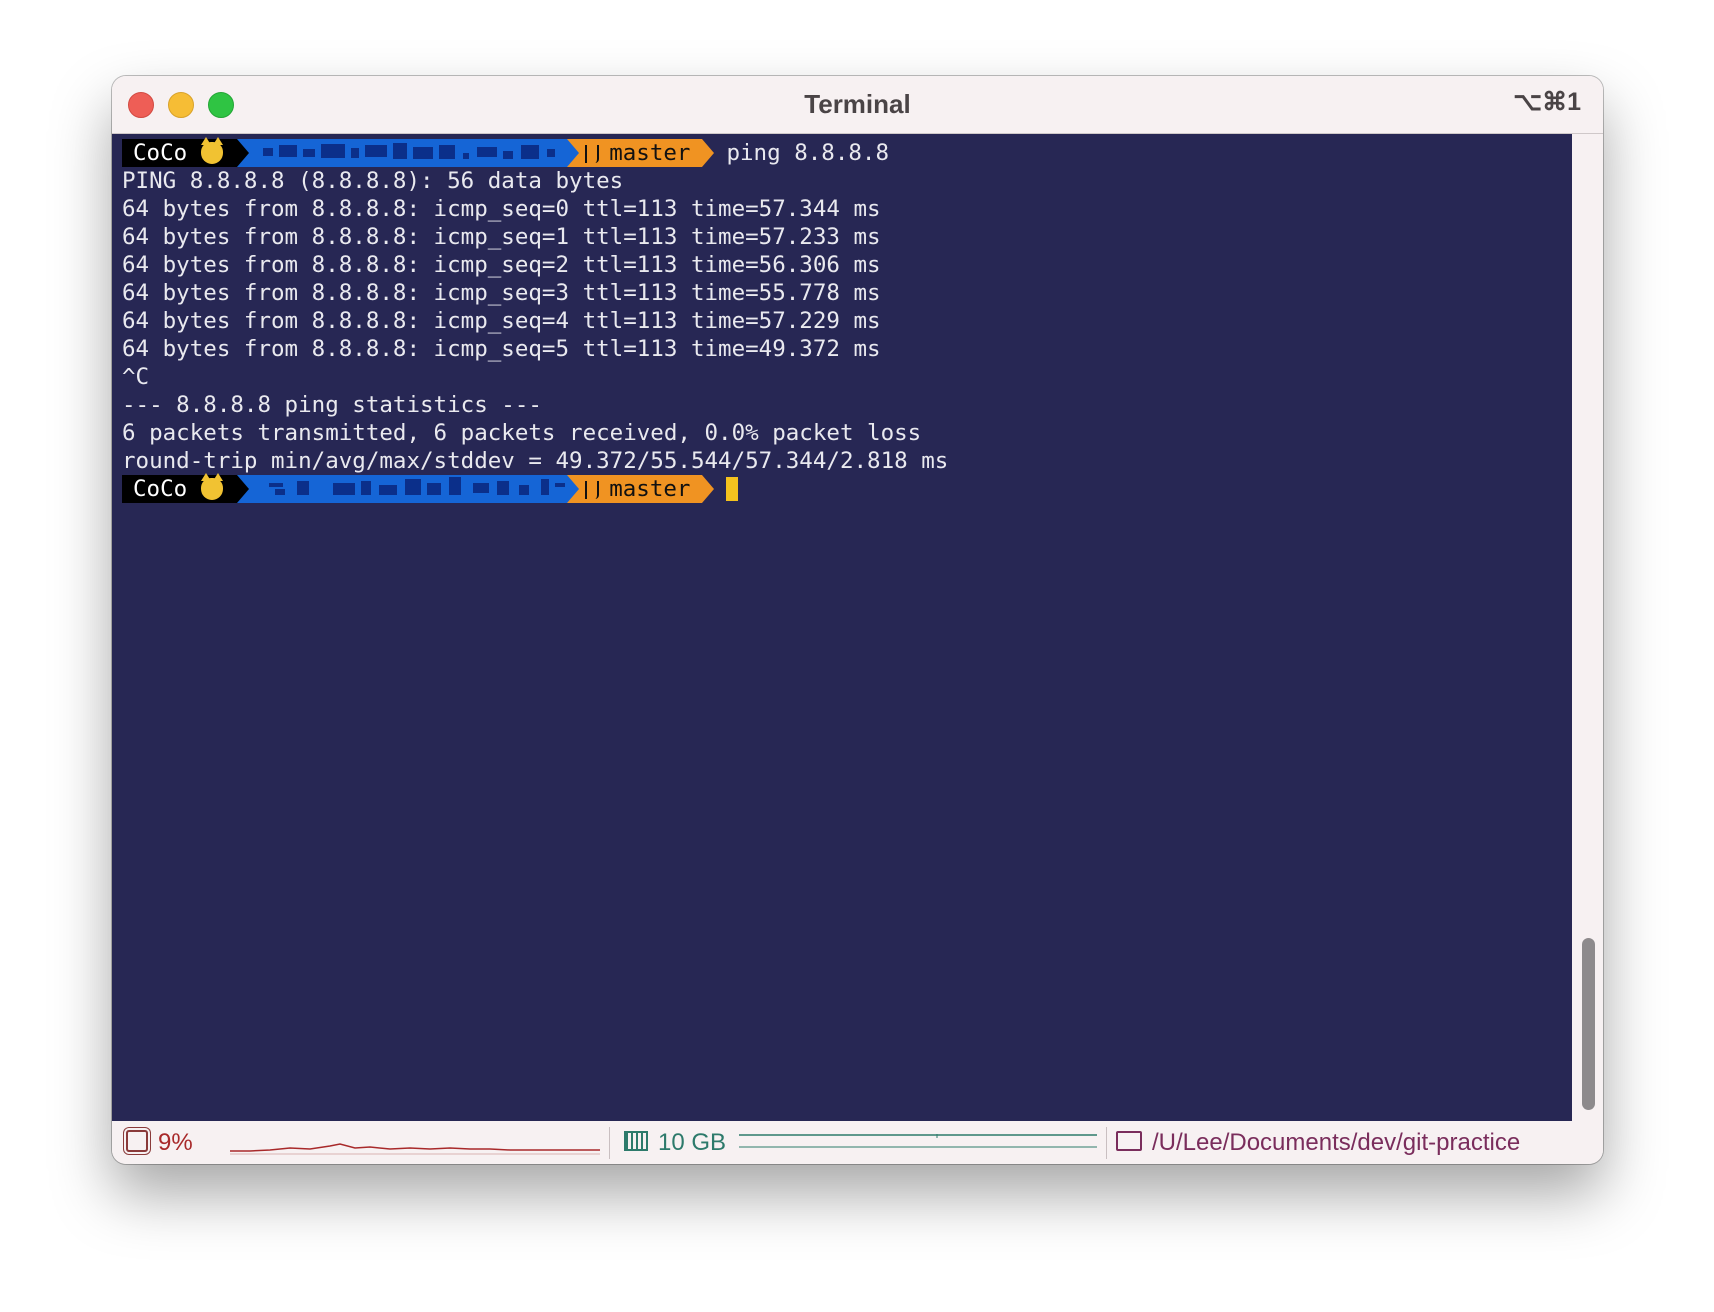 Image resolution: width=1714 pixels, height=1312 pixels. What do you see at coordinates (1336, 1142) in the screenshot?
I see `directory-value: /U/Lee/Documents/dev/git-practice` at bounding box center [1336, 1142].